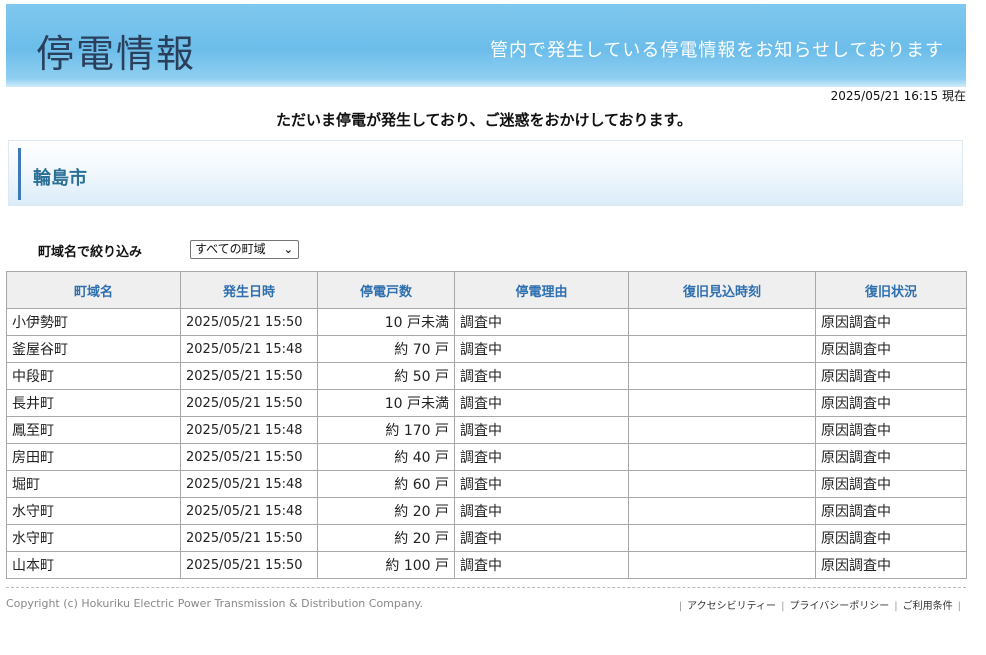 This screenshot has height=655, width=986. I want to click on privacy-policy-link: プライバシーポリシー, so click(839, 606).